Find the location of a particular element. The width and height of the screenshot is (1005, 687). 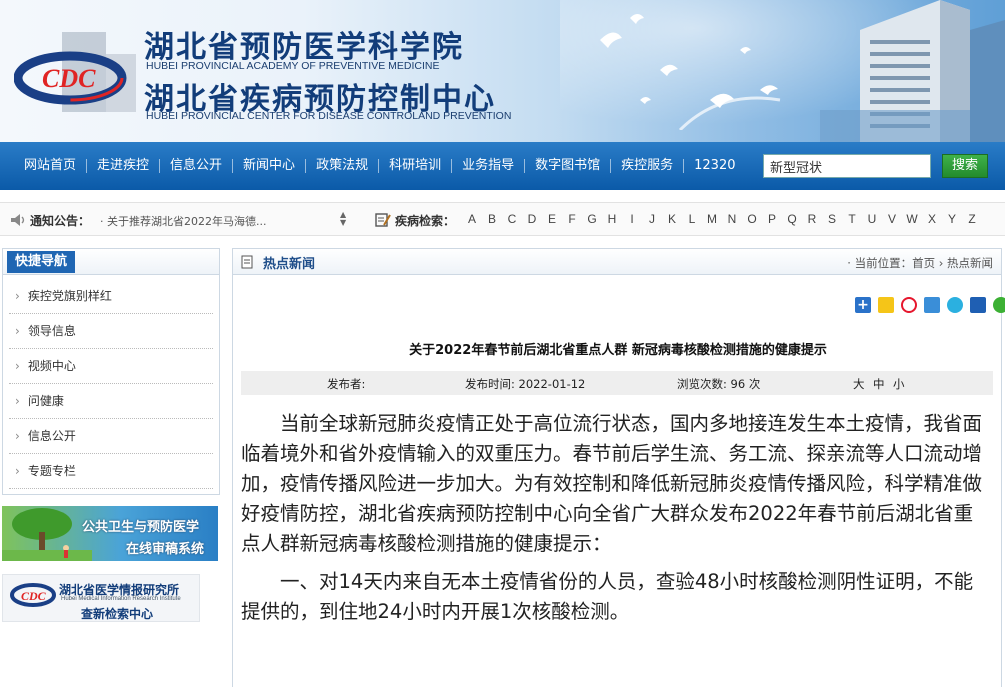

article-panel-header: 热点新闻 · 当前位置：首页 › 热点新闻 is located at coordinates (617, 262).